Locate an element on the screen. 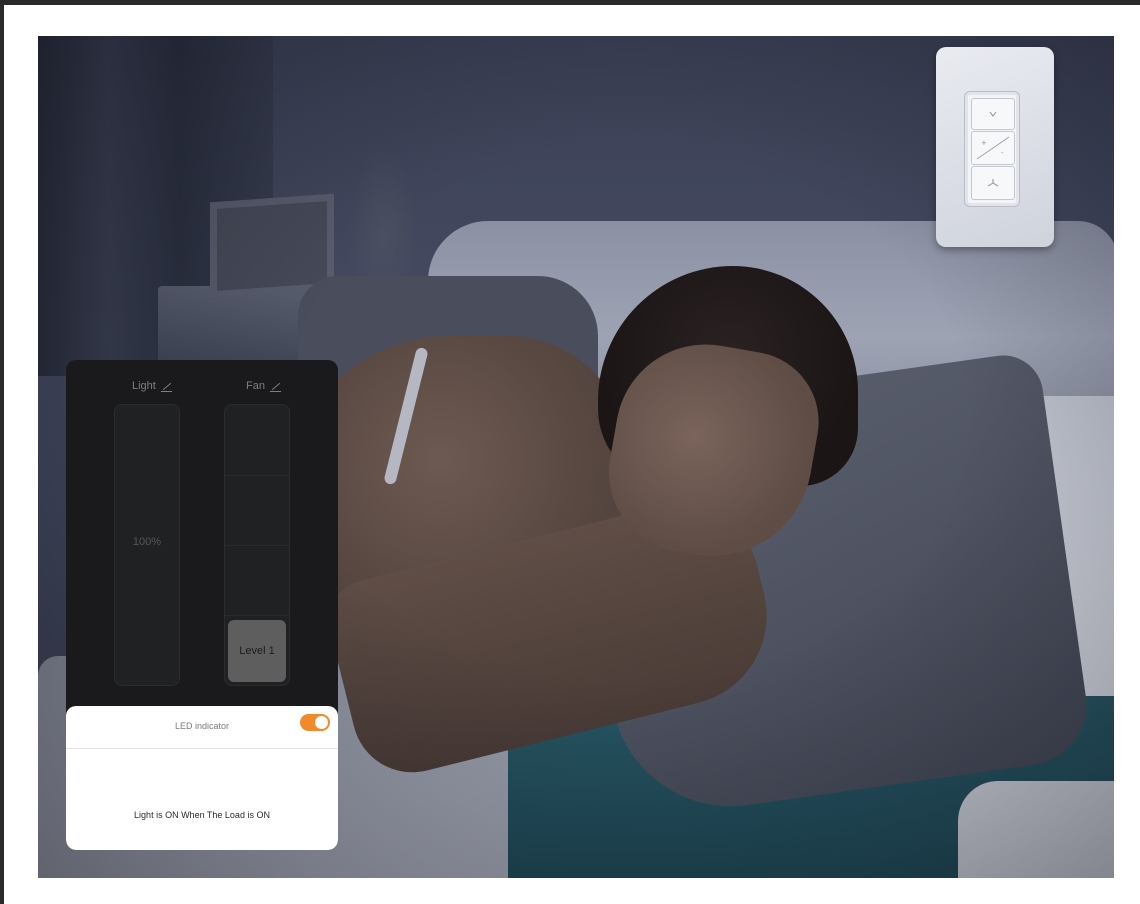 This screenshot has width=1140, height=904. light-icon is located at coordinates (993, 114).